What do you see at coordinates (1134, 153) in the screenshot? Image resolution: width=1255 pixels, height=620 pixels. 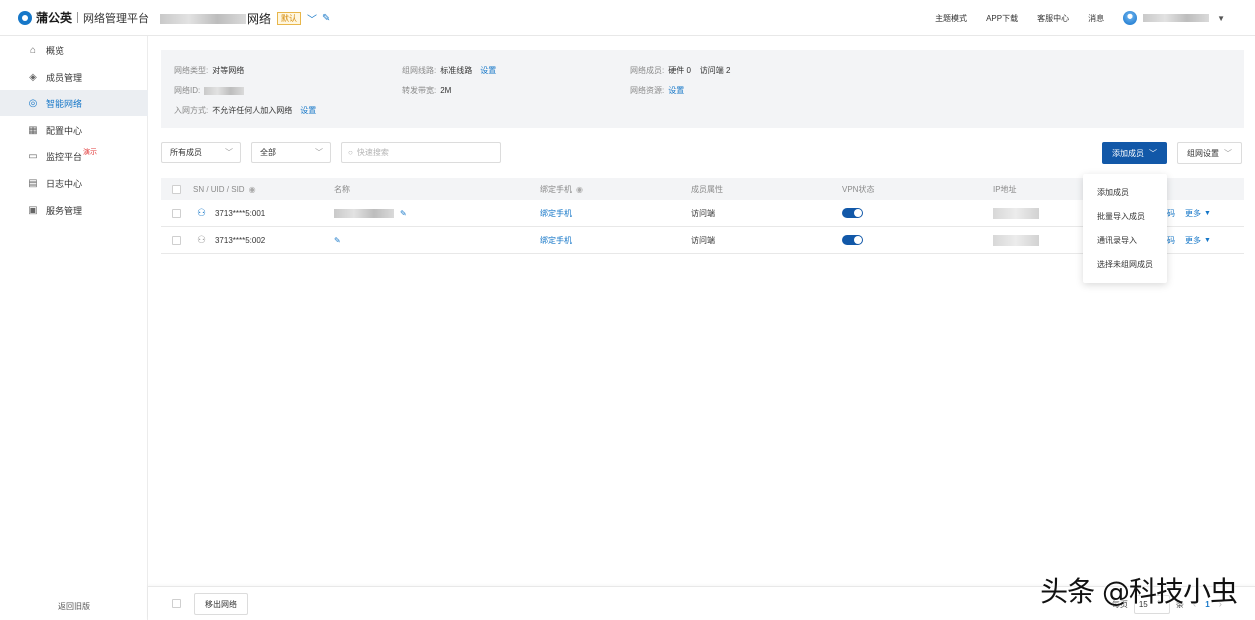 I see `add-member-button: 添加成员 ﹀` at bounding box center [1134, 153].